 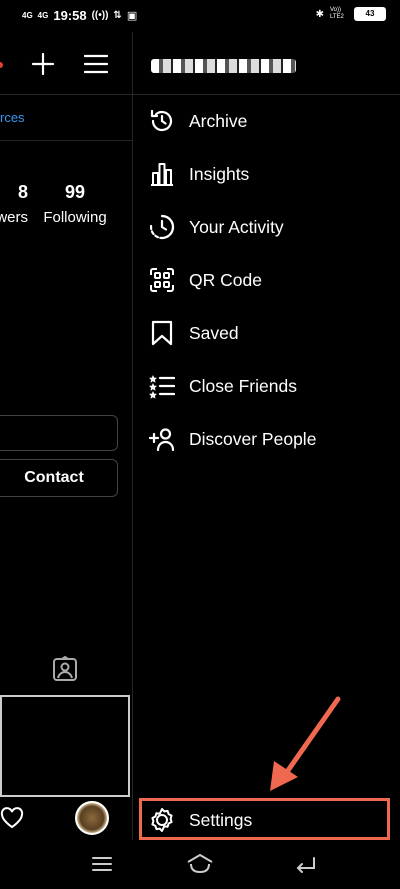 What do you see at coordinates (214, 332) in the screenshot?
I see `menu-item-label: Saved` at bounding box center [214, 332].